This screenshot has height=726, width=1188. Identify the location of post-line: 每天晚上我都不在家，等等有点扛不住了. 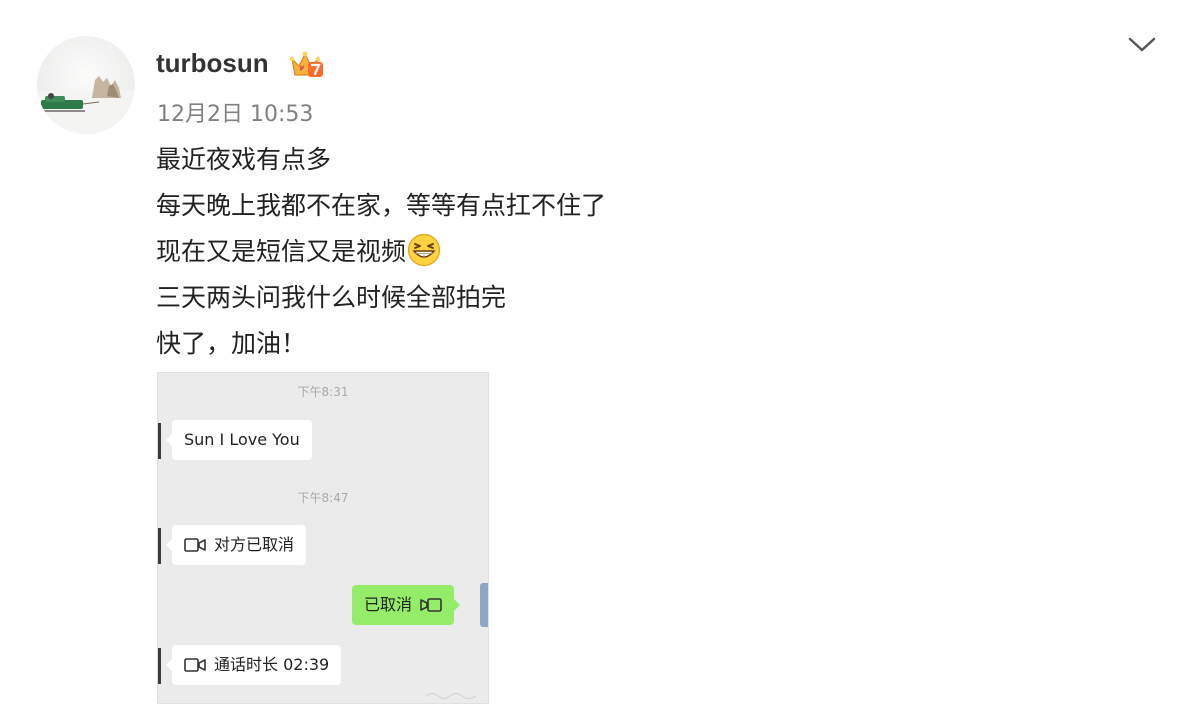
(381, 205).